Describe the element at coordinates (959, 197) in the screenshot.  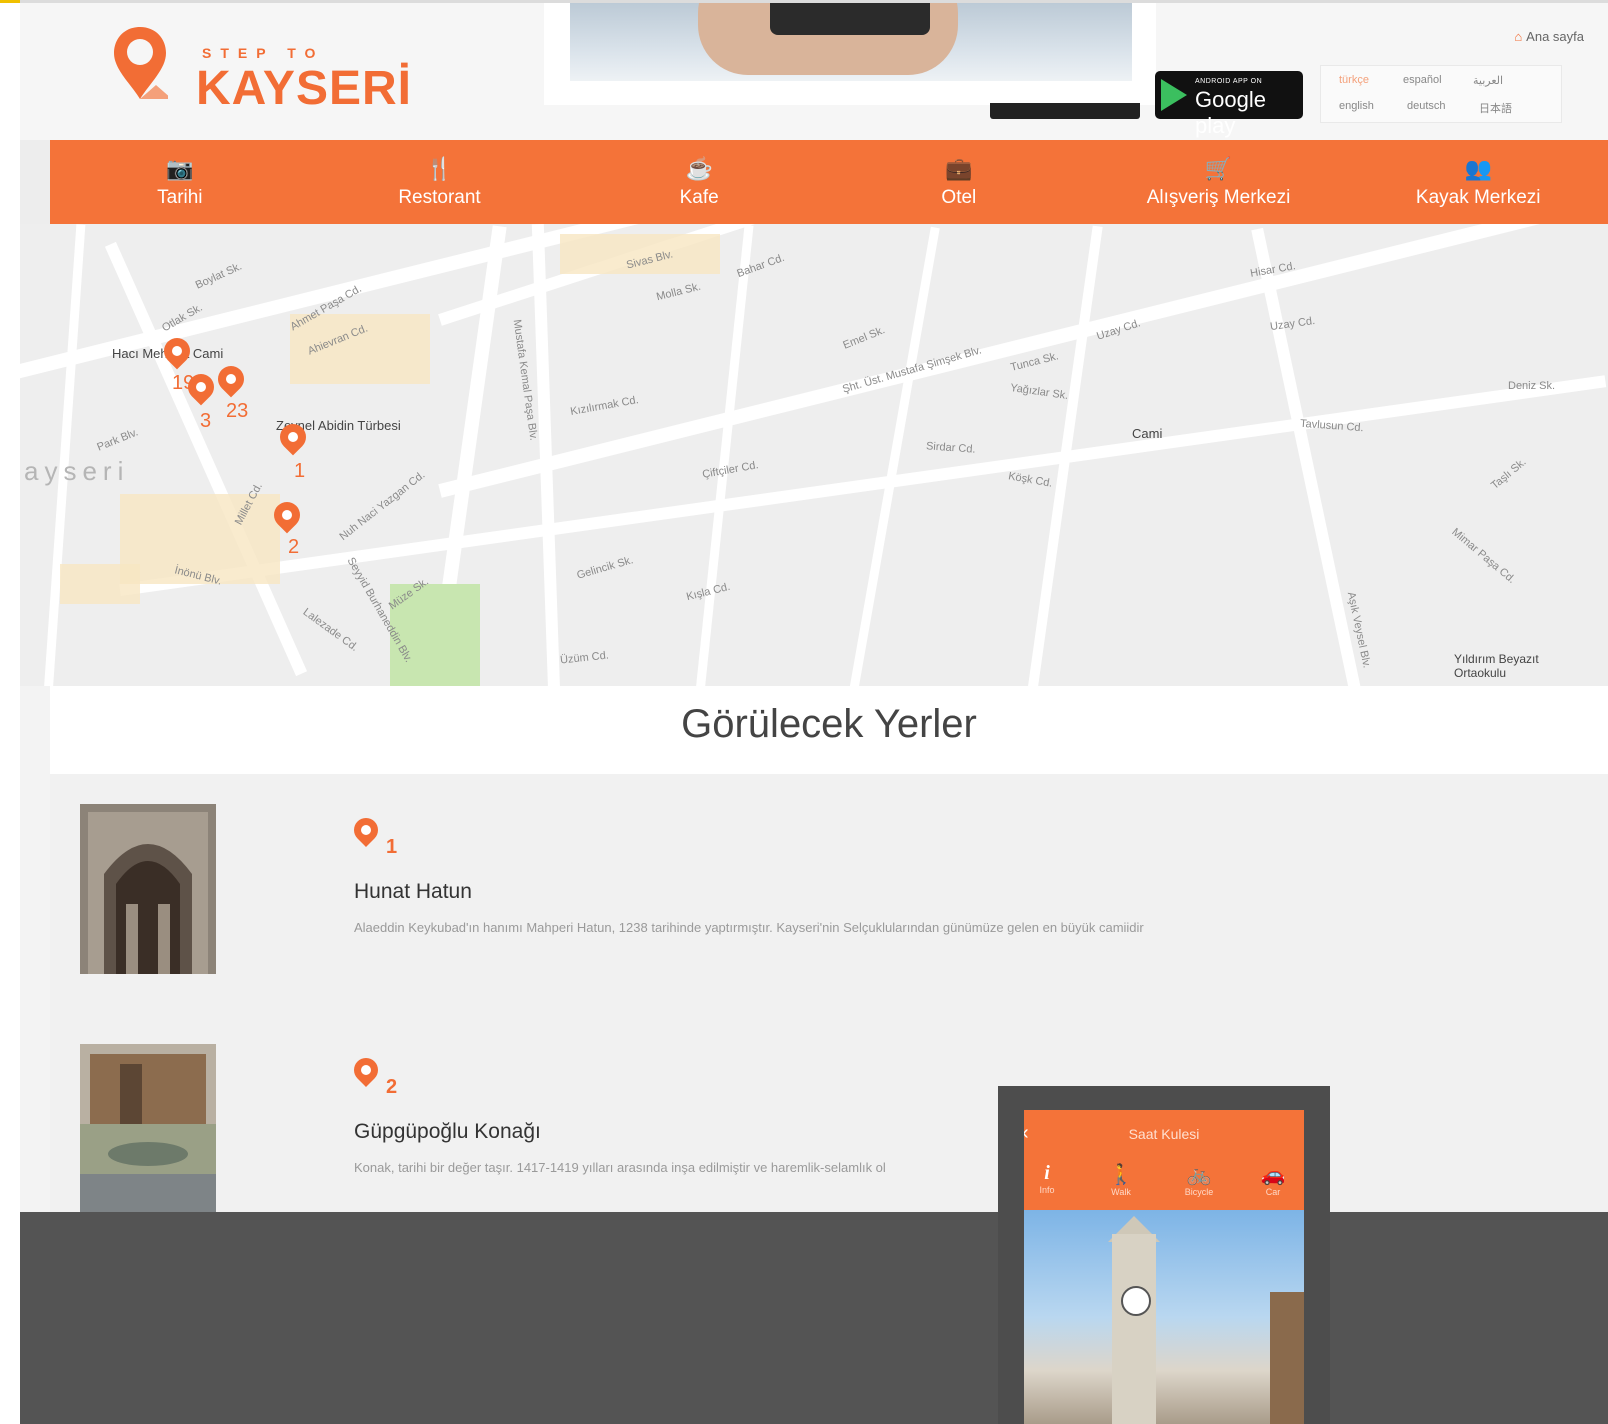
I see `nav-otel-label: Otel` at that location.